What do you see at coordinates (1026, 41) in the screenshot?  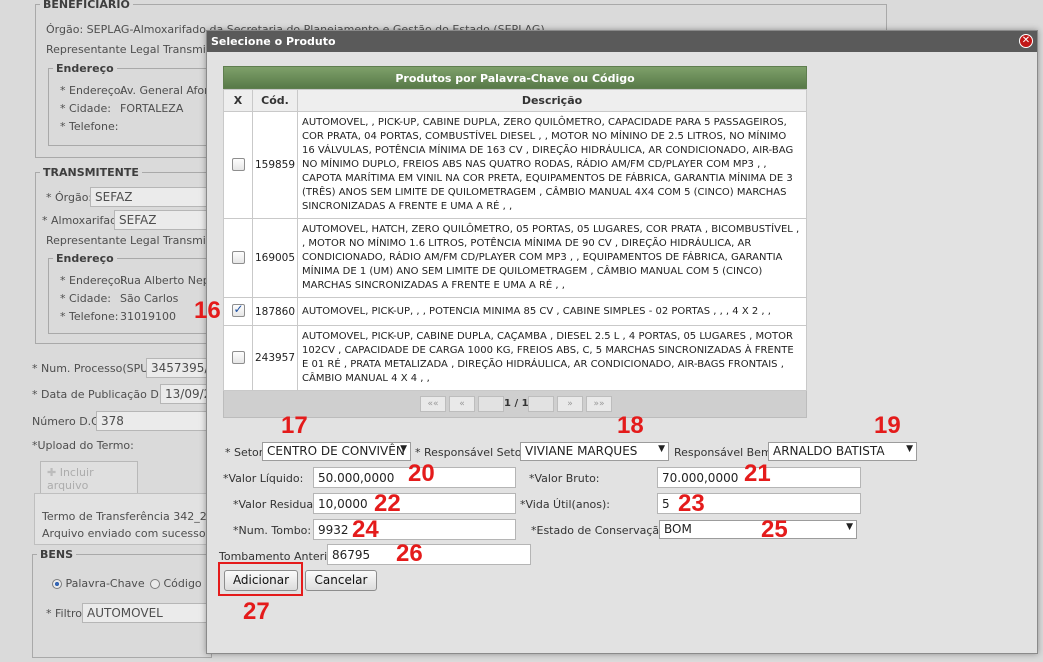 I see `close-icon: ✕` at bounding box center [1026, 41].